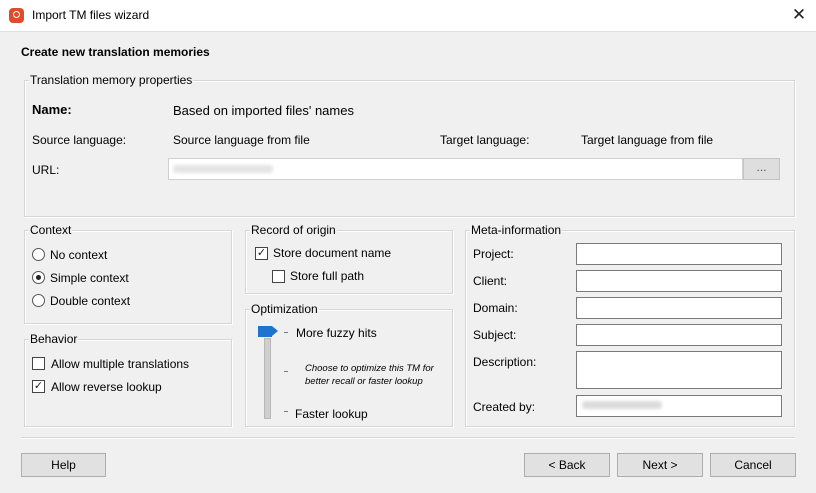 Image resolution: width=816 pixels, height=493 pixels. Describe the element at coordinates (51, 230) in the screenshot. I see `context-label: Context` at that location.